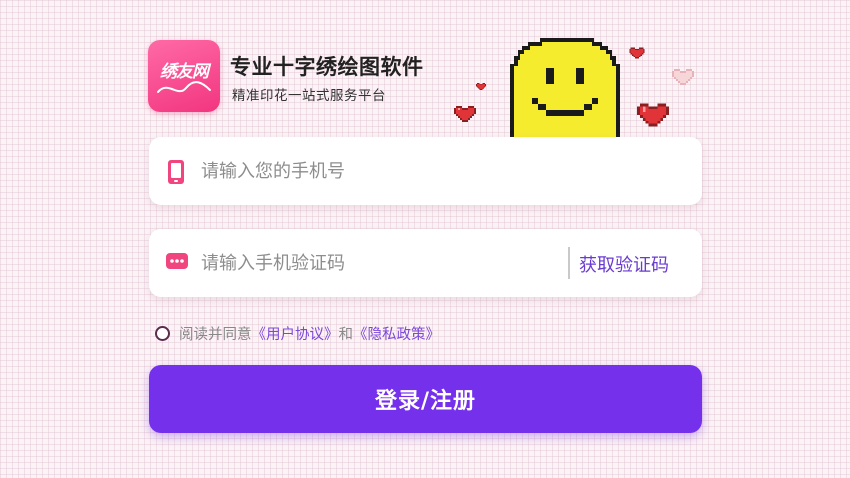  Describe the element at coordinates (425, 399) in the screenshot. I see `login-register-button: 登录/注册` at that location.